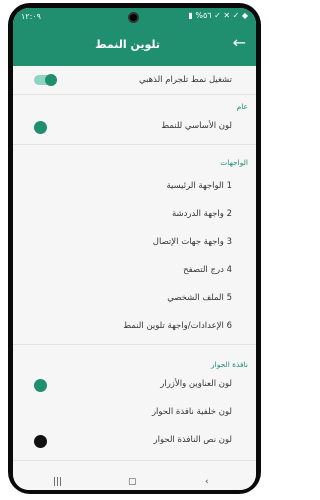 The image size is (320, 500). Describe the element at coordinates (127, 44) in the screenshot. I see `page-title: تلوين النمط` at that location.